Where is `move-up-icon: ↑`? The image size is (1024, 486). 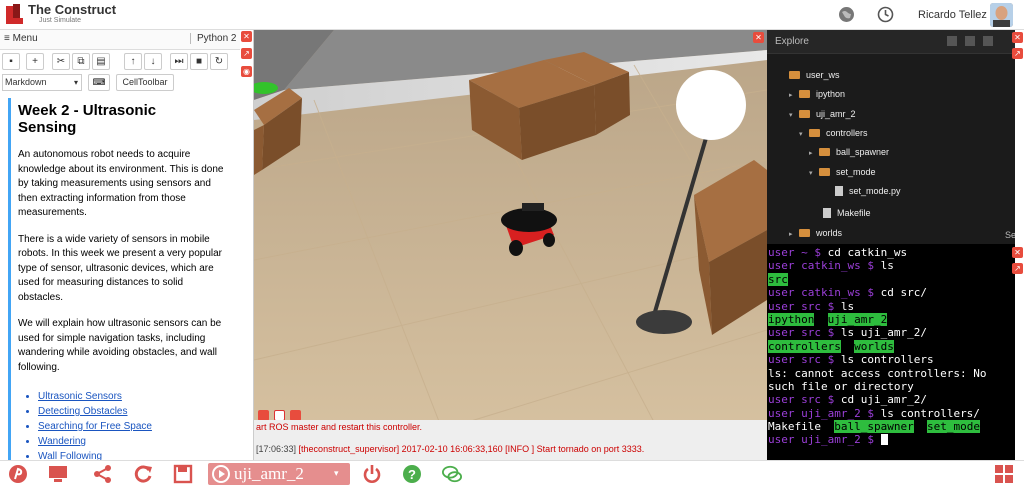 move-up-icon: ↑ is located at coordinates (133, 61).